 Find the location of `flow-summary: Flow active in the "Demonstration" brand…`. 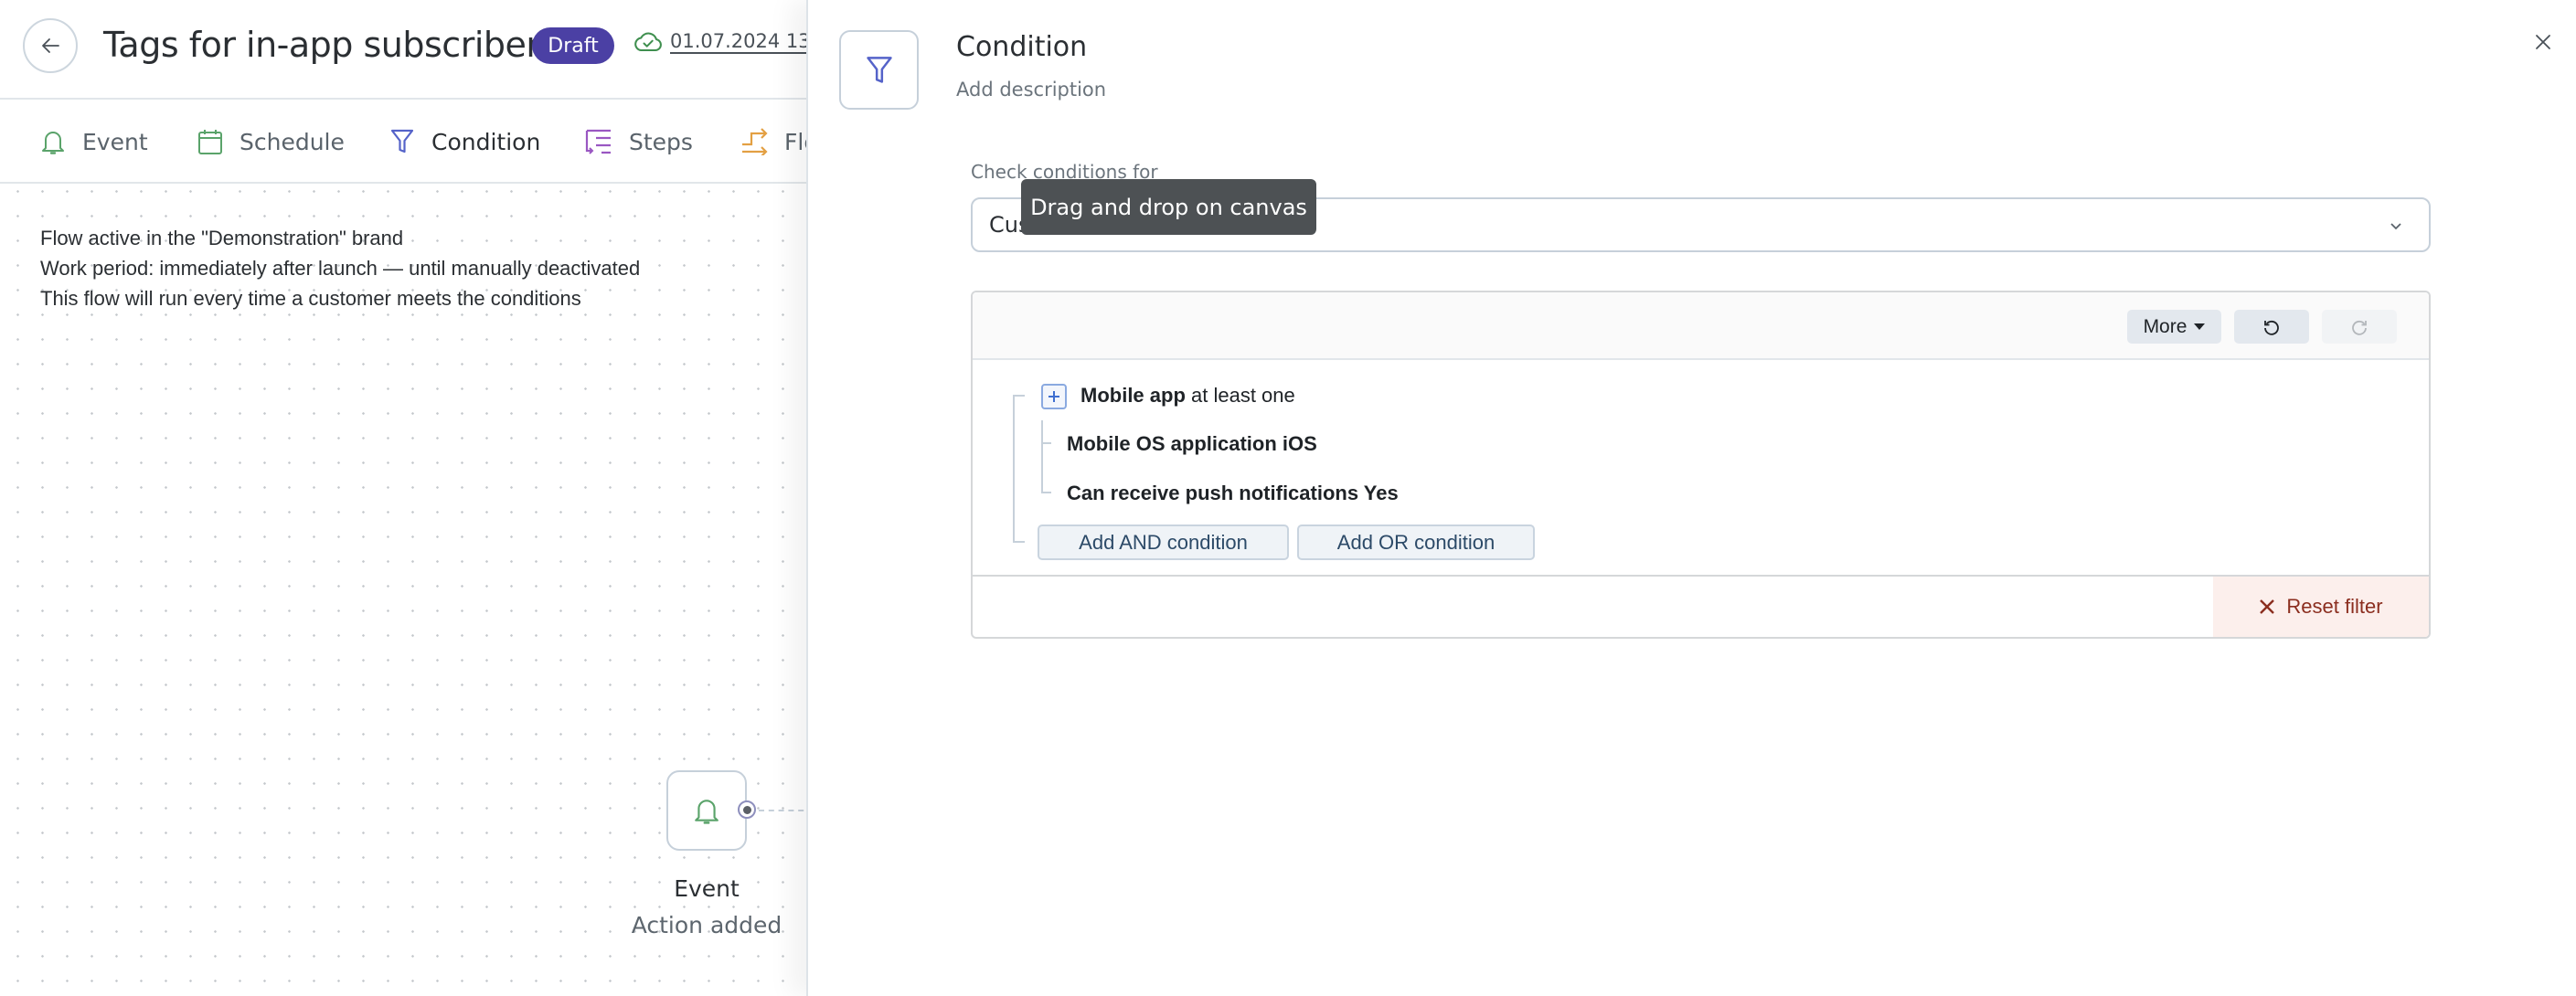

flow-summary: Flow active in the "Demonstration" brand… is located at coordinates (340, 268).